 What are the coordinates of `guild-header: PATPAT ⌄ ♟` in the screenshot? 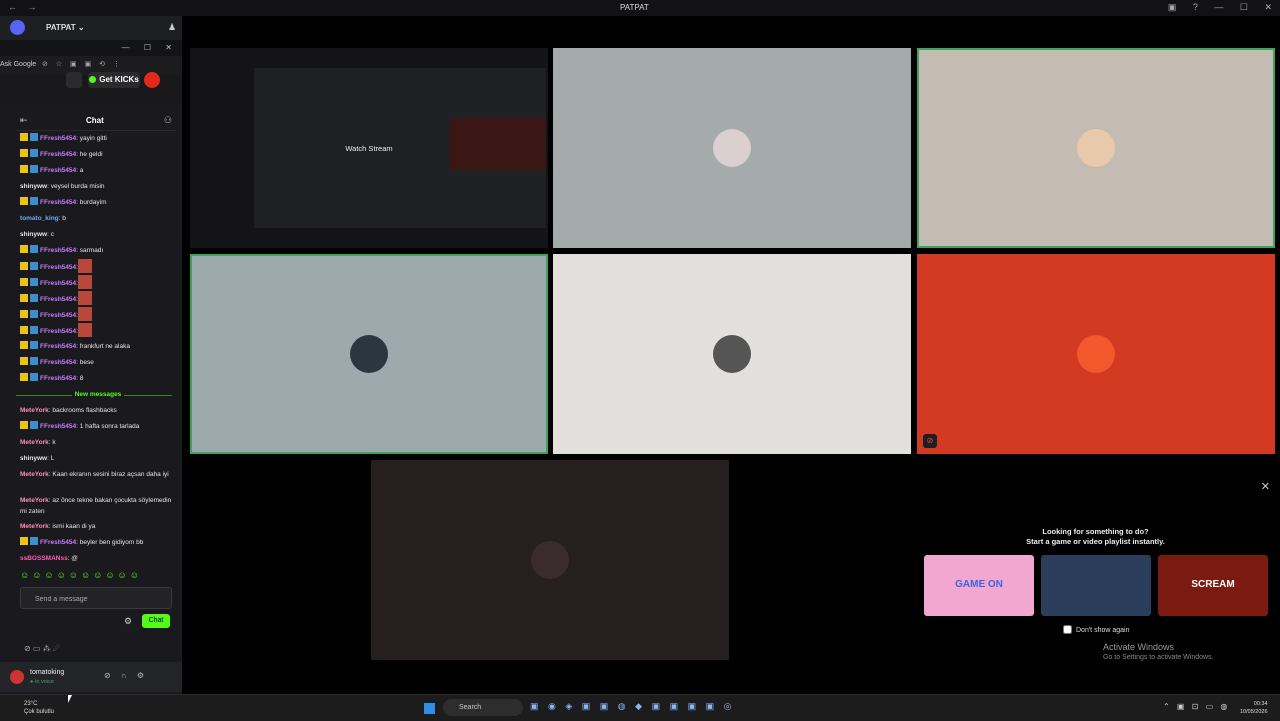 It's located at (91, 28).